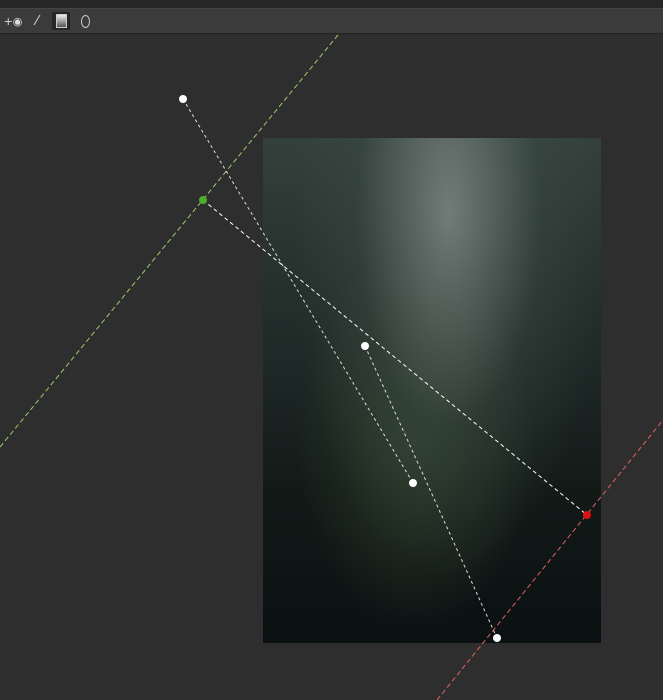  What do you see at coordinates (549, 559) in the screenshot?
I see `gradient-end-line` at bounding box center [549, 559].